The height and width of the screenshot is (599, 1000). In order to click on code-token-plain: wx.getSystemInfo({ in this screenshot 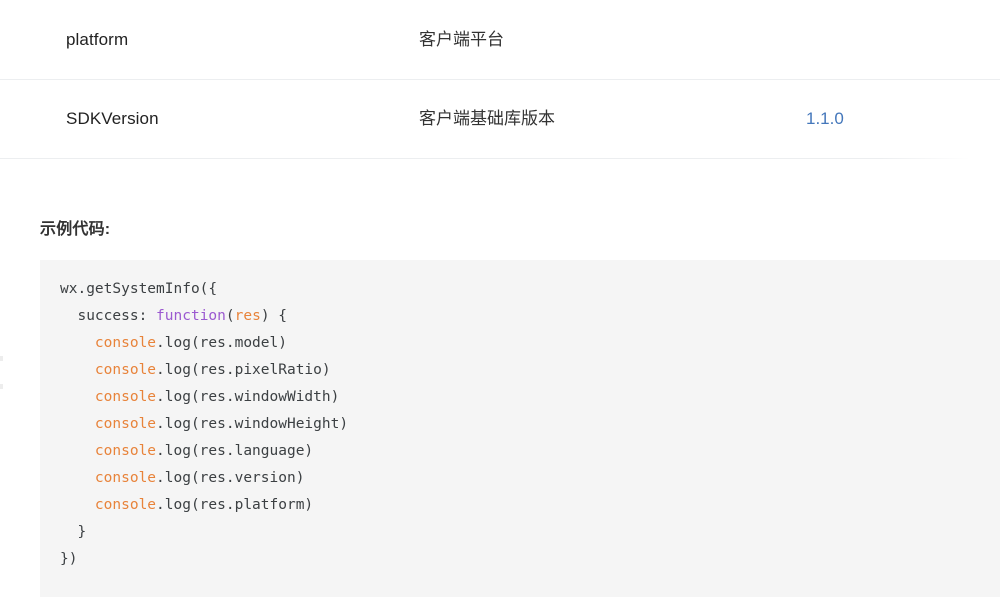, I will do `click(139, 288)`.